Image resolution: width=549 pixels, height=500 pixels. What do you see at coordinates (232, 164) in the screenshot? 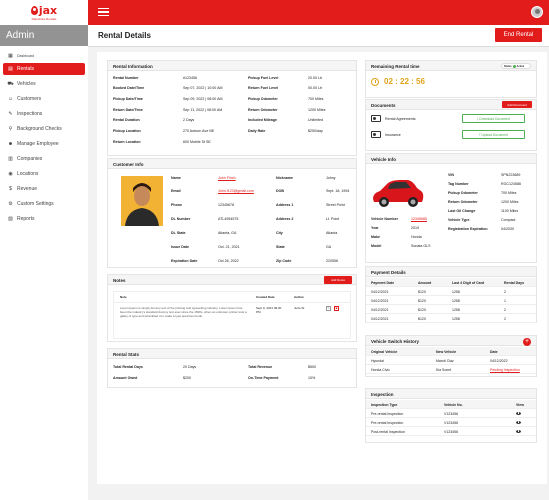
I see `card-title: Customer Info` at bounding box center [232, 164].